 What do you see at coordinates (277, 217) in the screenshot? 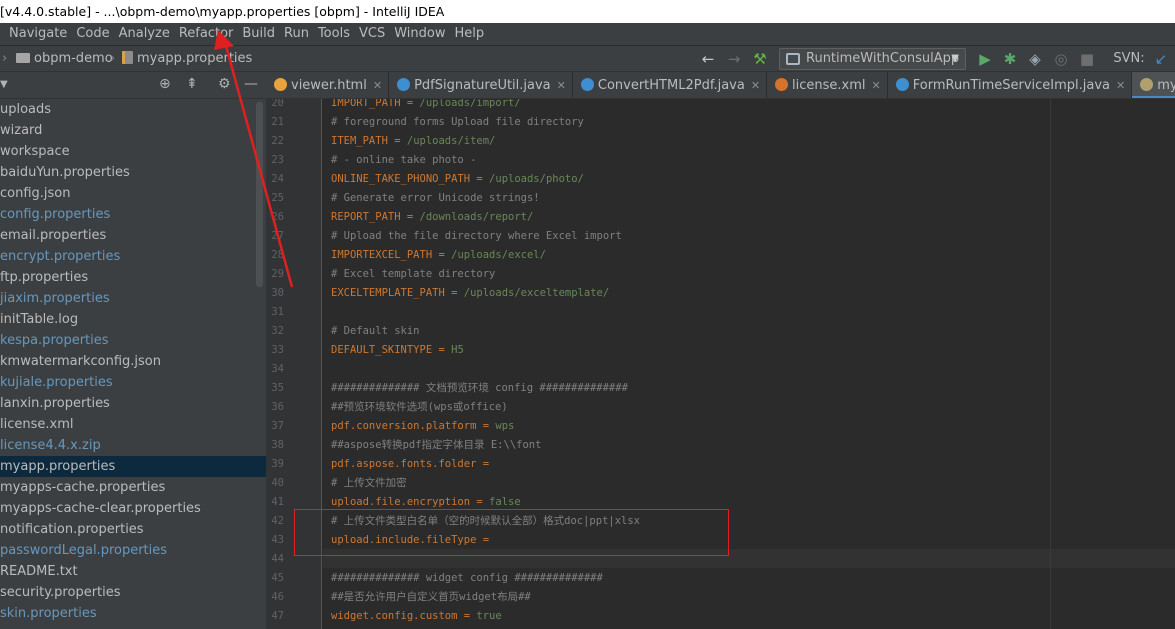
I see `line-number: 26` at bounding box center [277, 217].